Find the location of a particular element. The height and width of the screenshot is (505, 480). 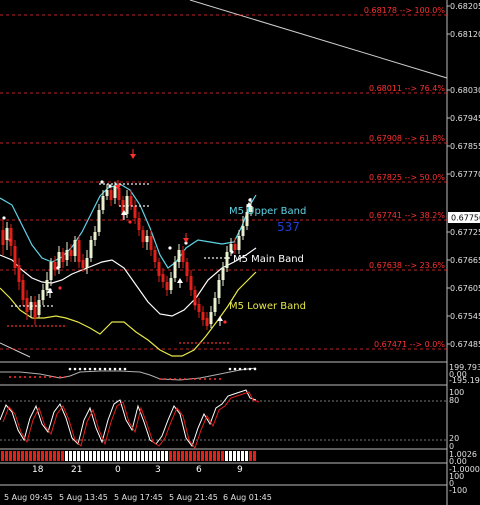

time-label: 5 Aug 17:45 is located at coordinates (138, 497).